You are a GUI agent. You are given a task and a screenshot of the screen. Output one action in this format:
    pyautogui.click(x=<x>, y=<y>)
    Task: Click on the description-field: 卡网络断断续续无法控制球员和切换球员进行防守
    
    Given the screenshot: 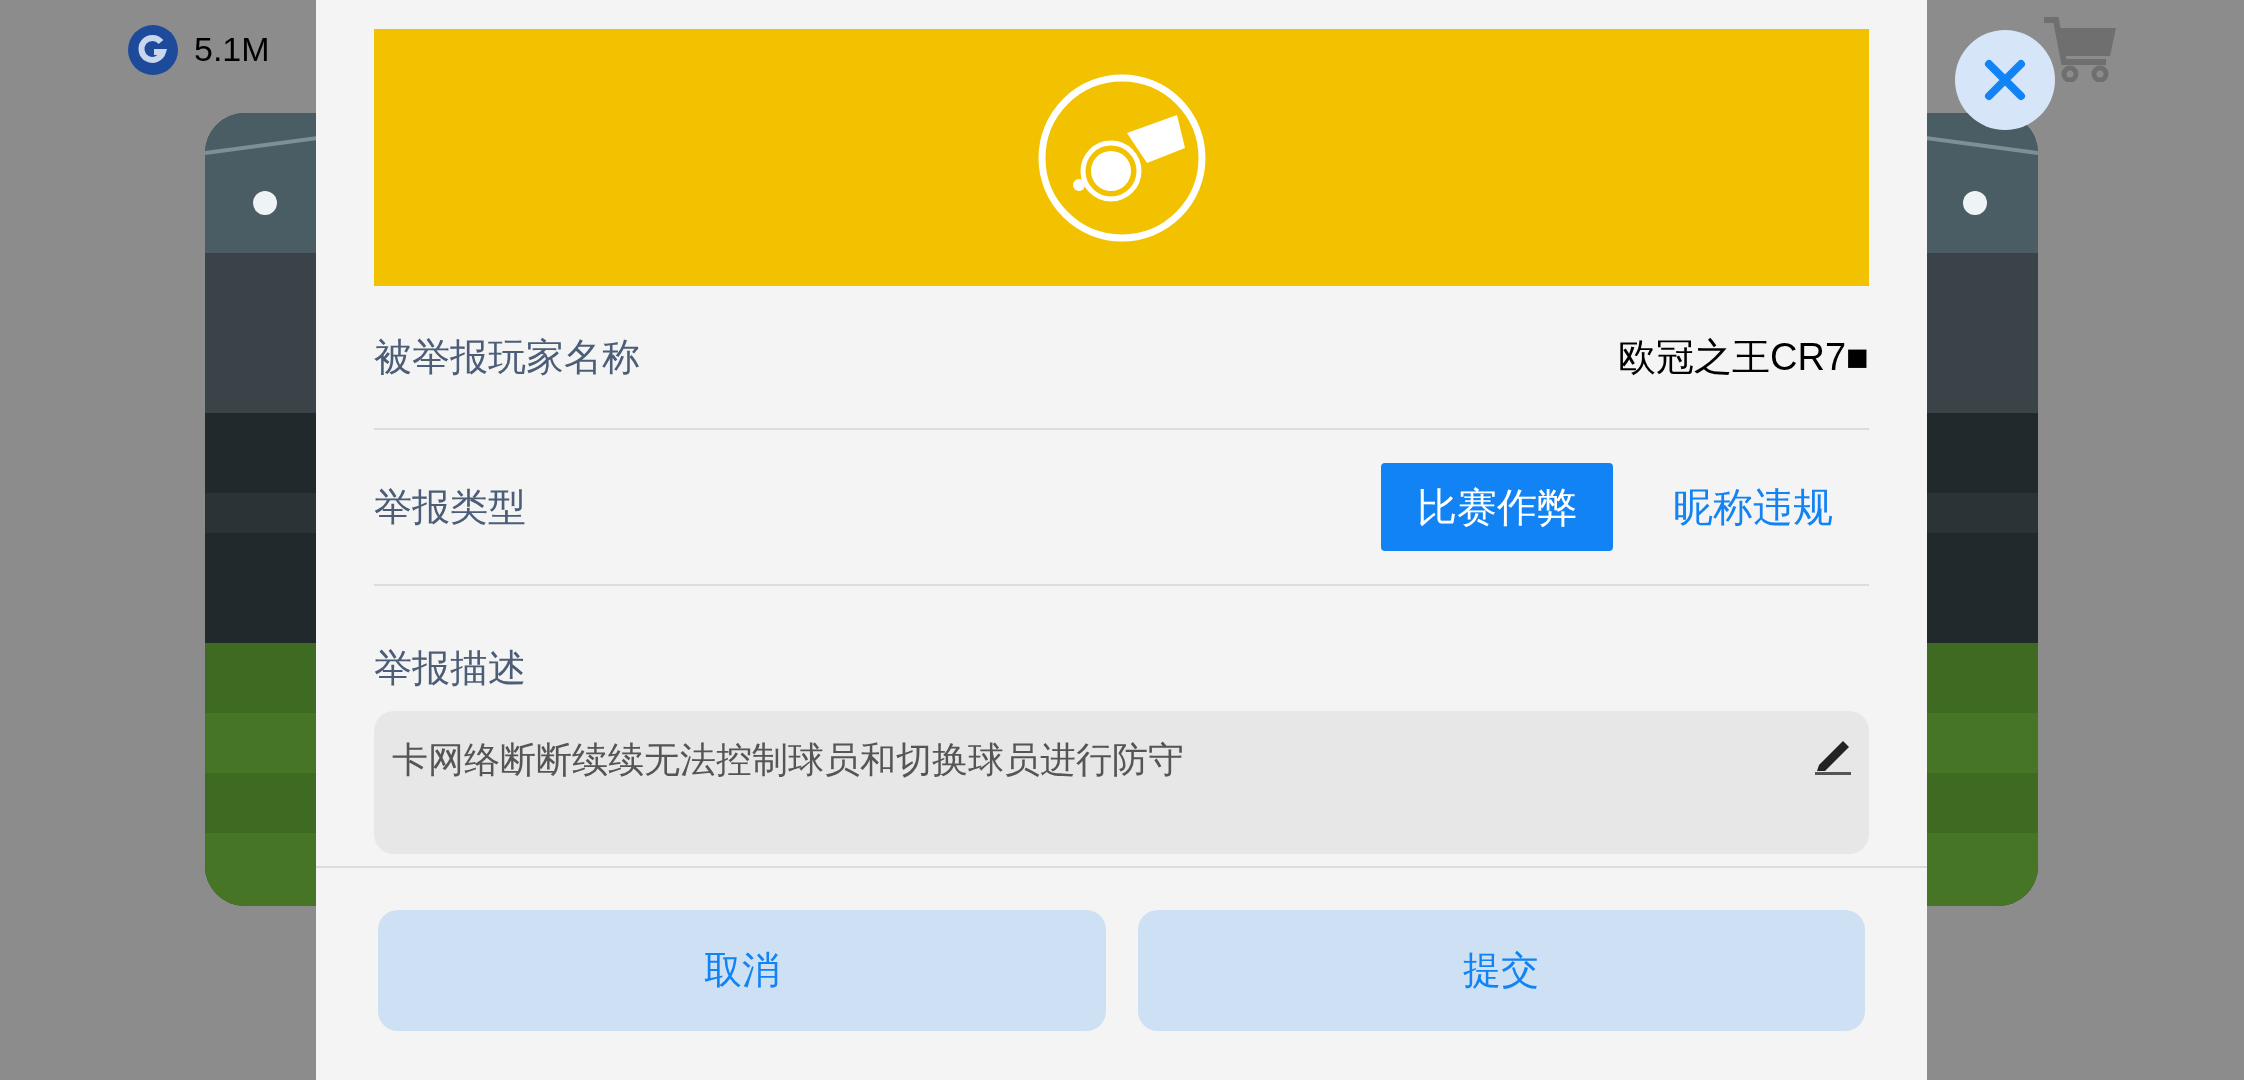 What is the action you would take?
    pyautogui.click(x=1121, y=782)
    